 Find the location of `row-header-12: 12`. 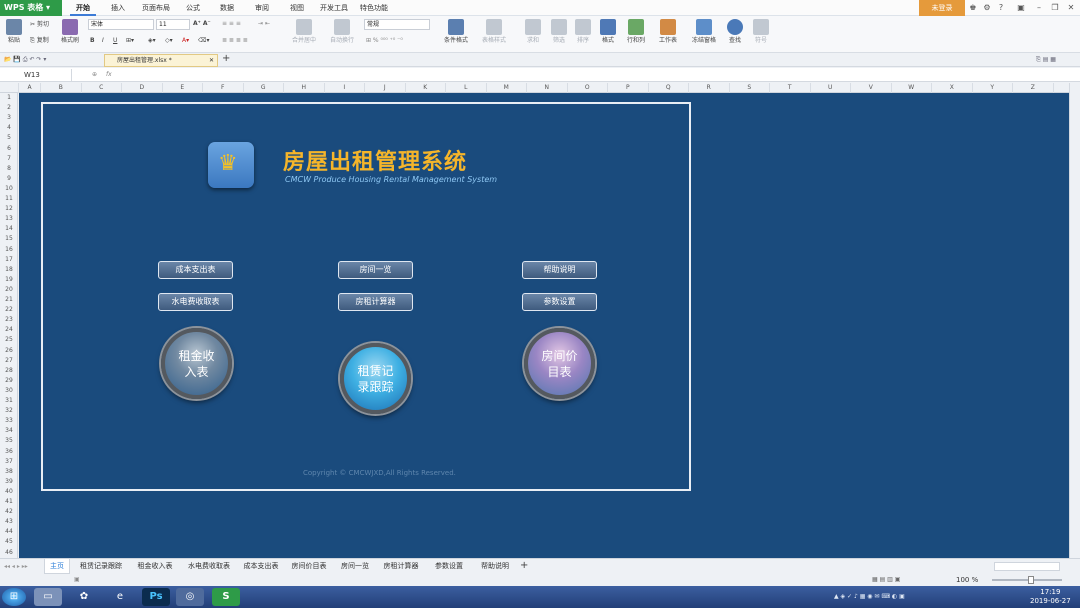

row-header-12: 12 is located at coordinates (9, 209).